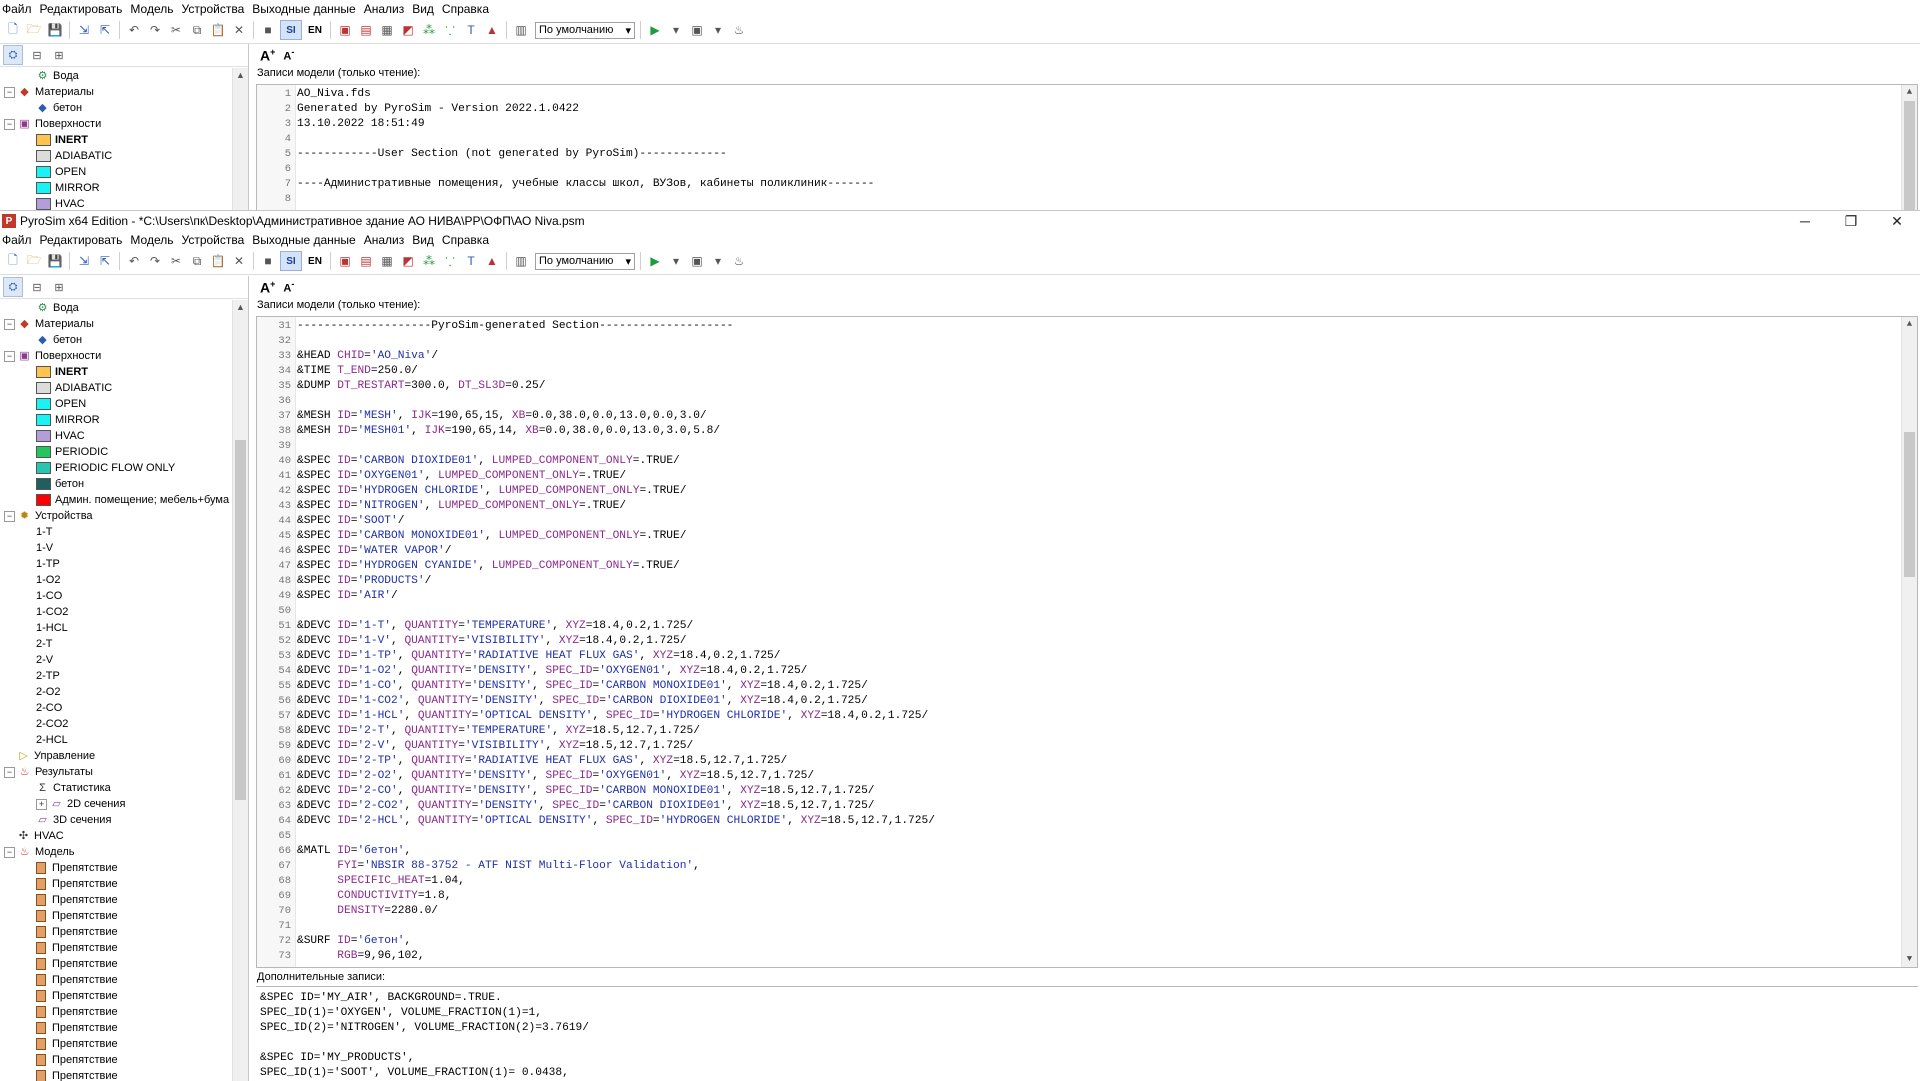 This screenshot has height=1081, width=1920. Describe the element at coordinates (197, 30) in the screenshot. I see `copy-icon: ⧉` at that location.